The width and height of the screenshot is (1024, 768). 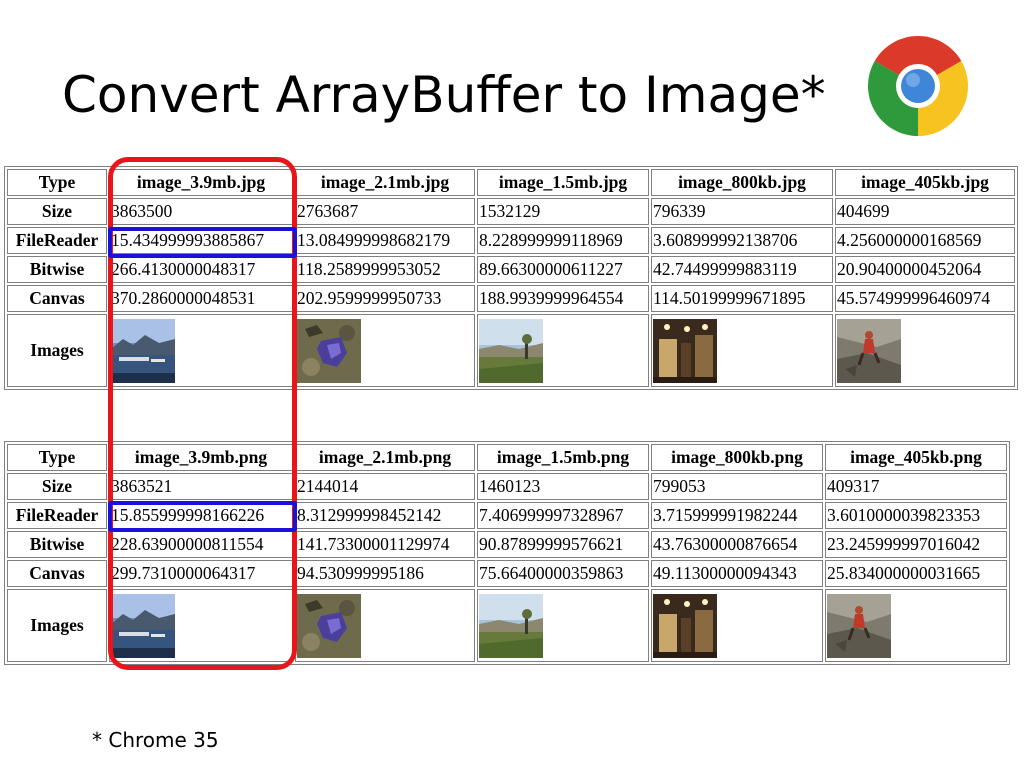 What do you see at coordinates (742, 211) in the screenshot?
I see `size-cell: 796339` at bounding box center [742, 211].